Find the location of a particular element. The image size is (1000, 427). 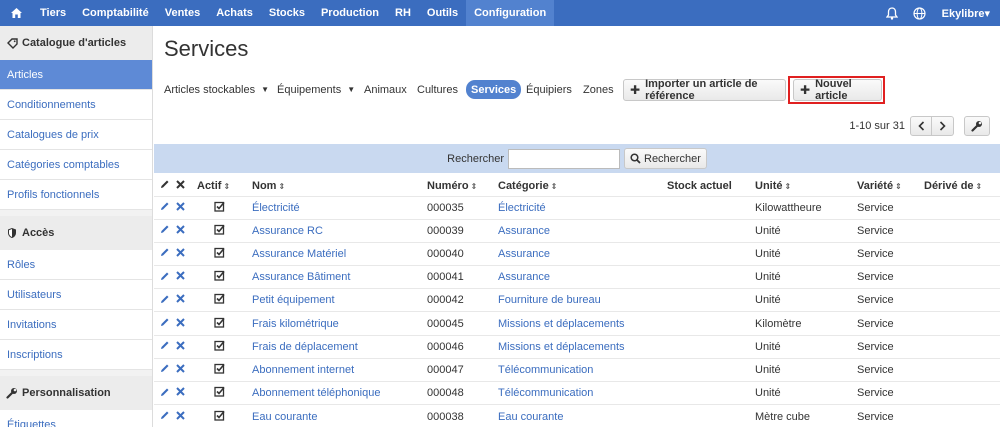

filter-cultures: Cultures is located at coordinates (437, 89).